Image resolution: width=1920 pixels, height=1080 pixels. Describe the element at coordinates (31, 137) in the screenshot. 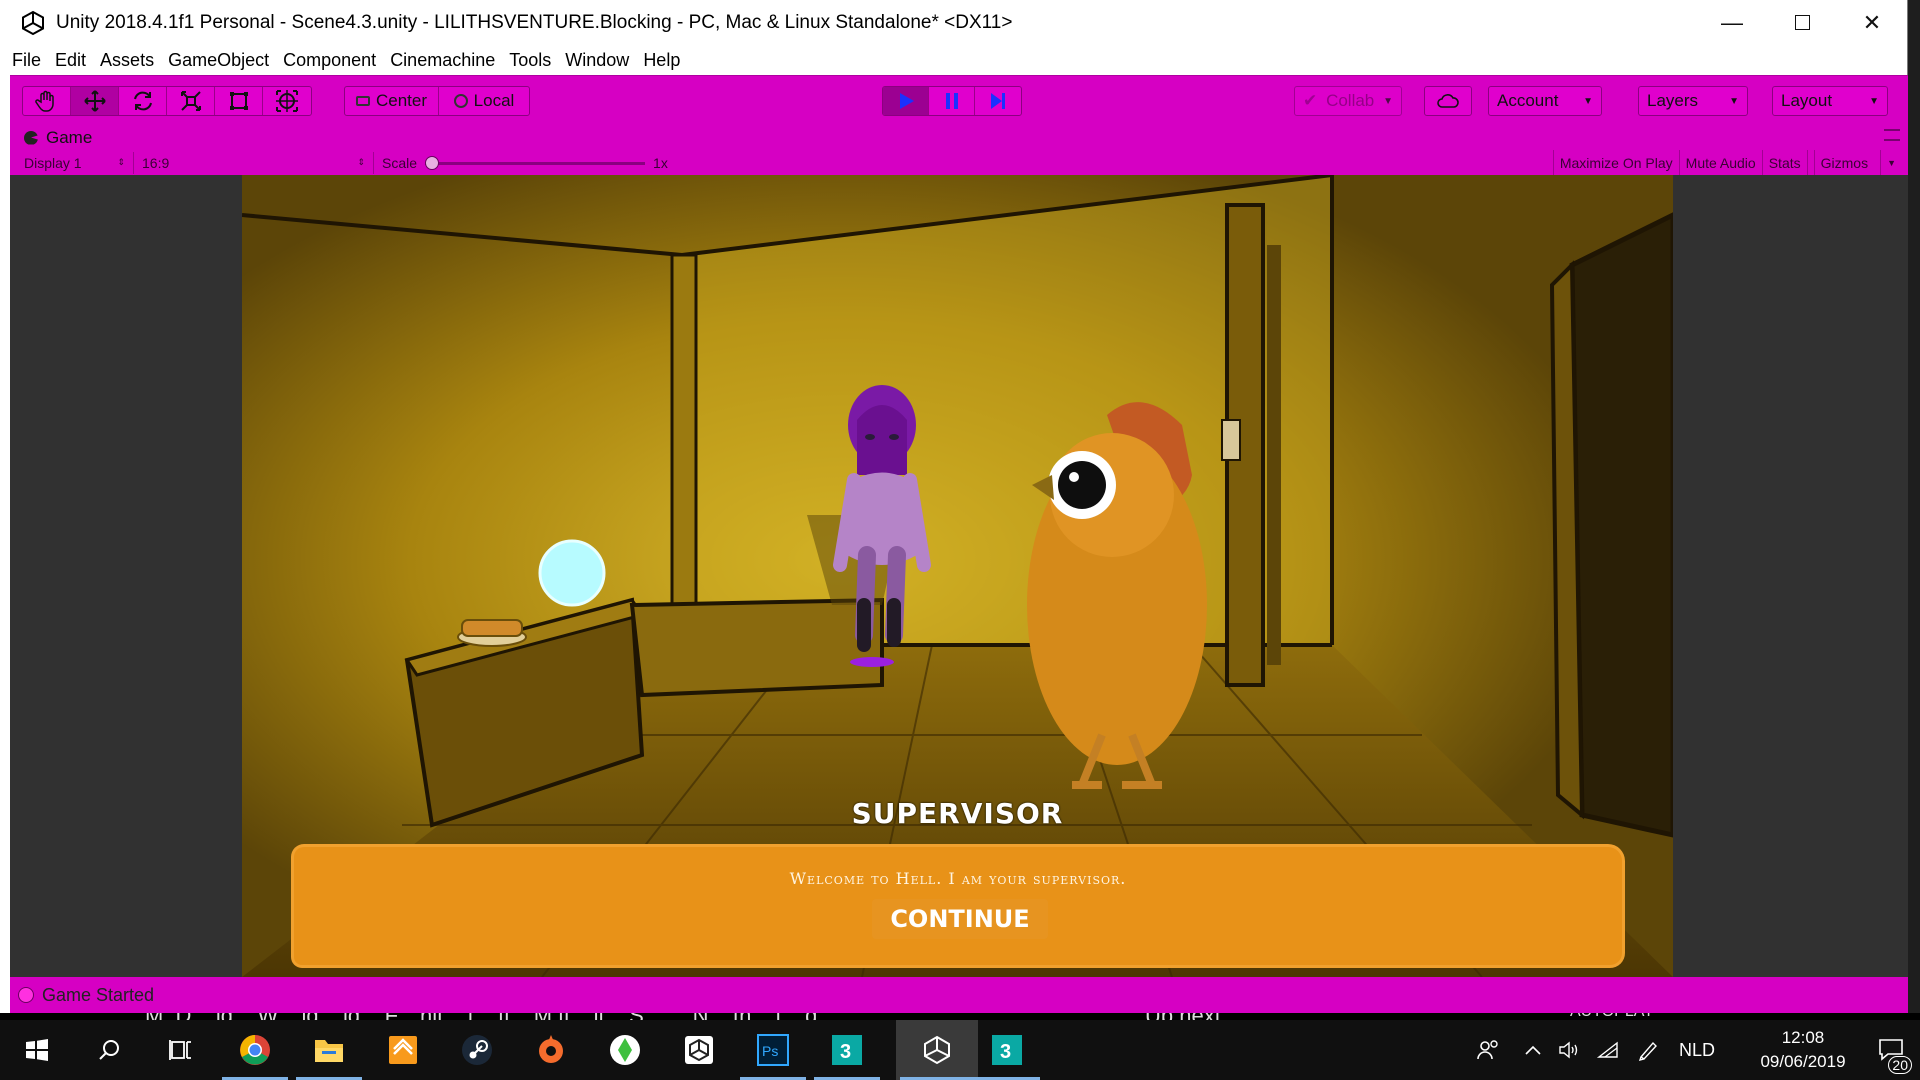

I see `game-pacman-icon` at that location.